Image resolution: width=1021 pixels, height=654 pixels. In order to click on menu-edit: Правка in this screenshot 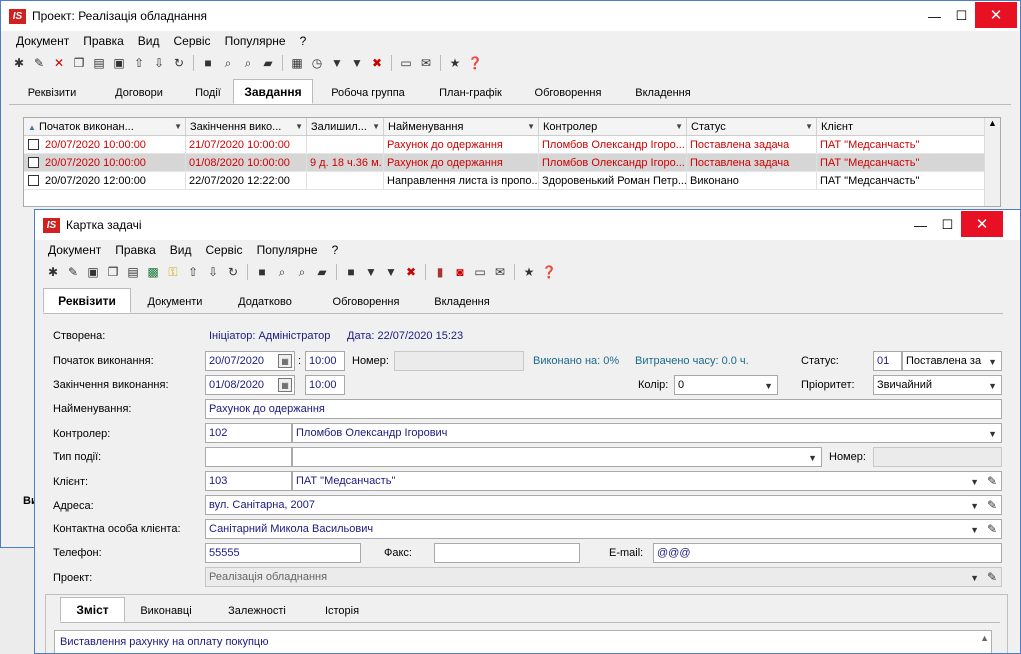, I will do `click(103, 41)`.